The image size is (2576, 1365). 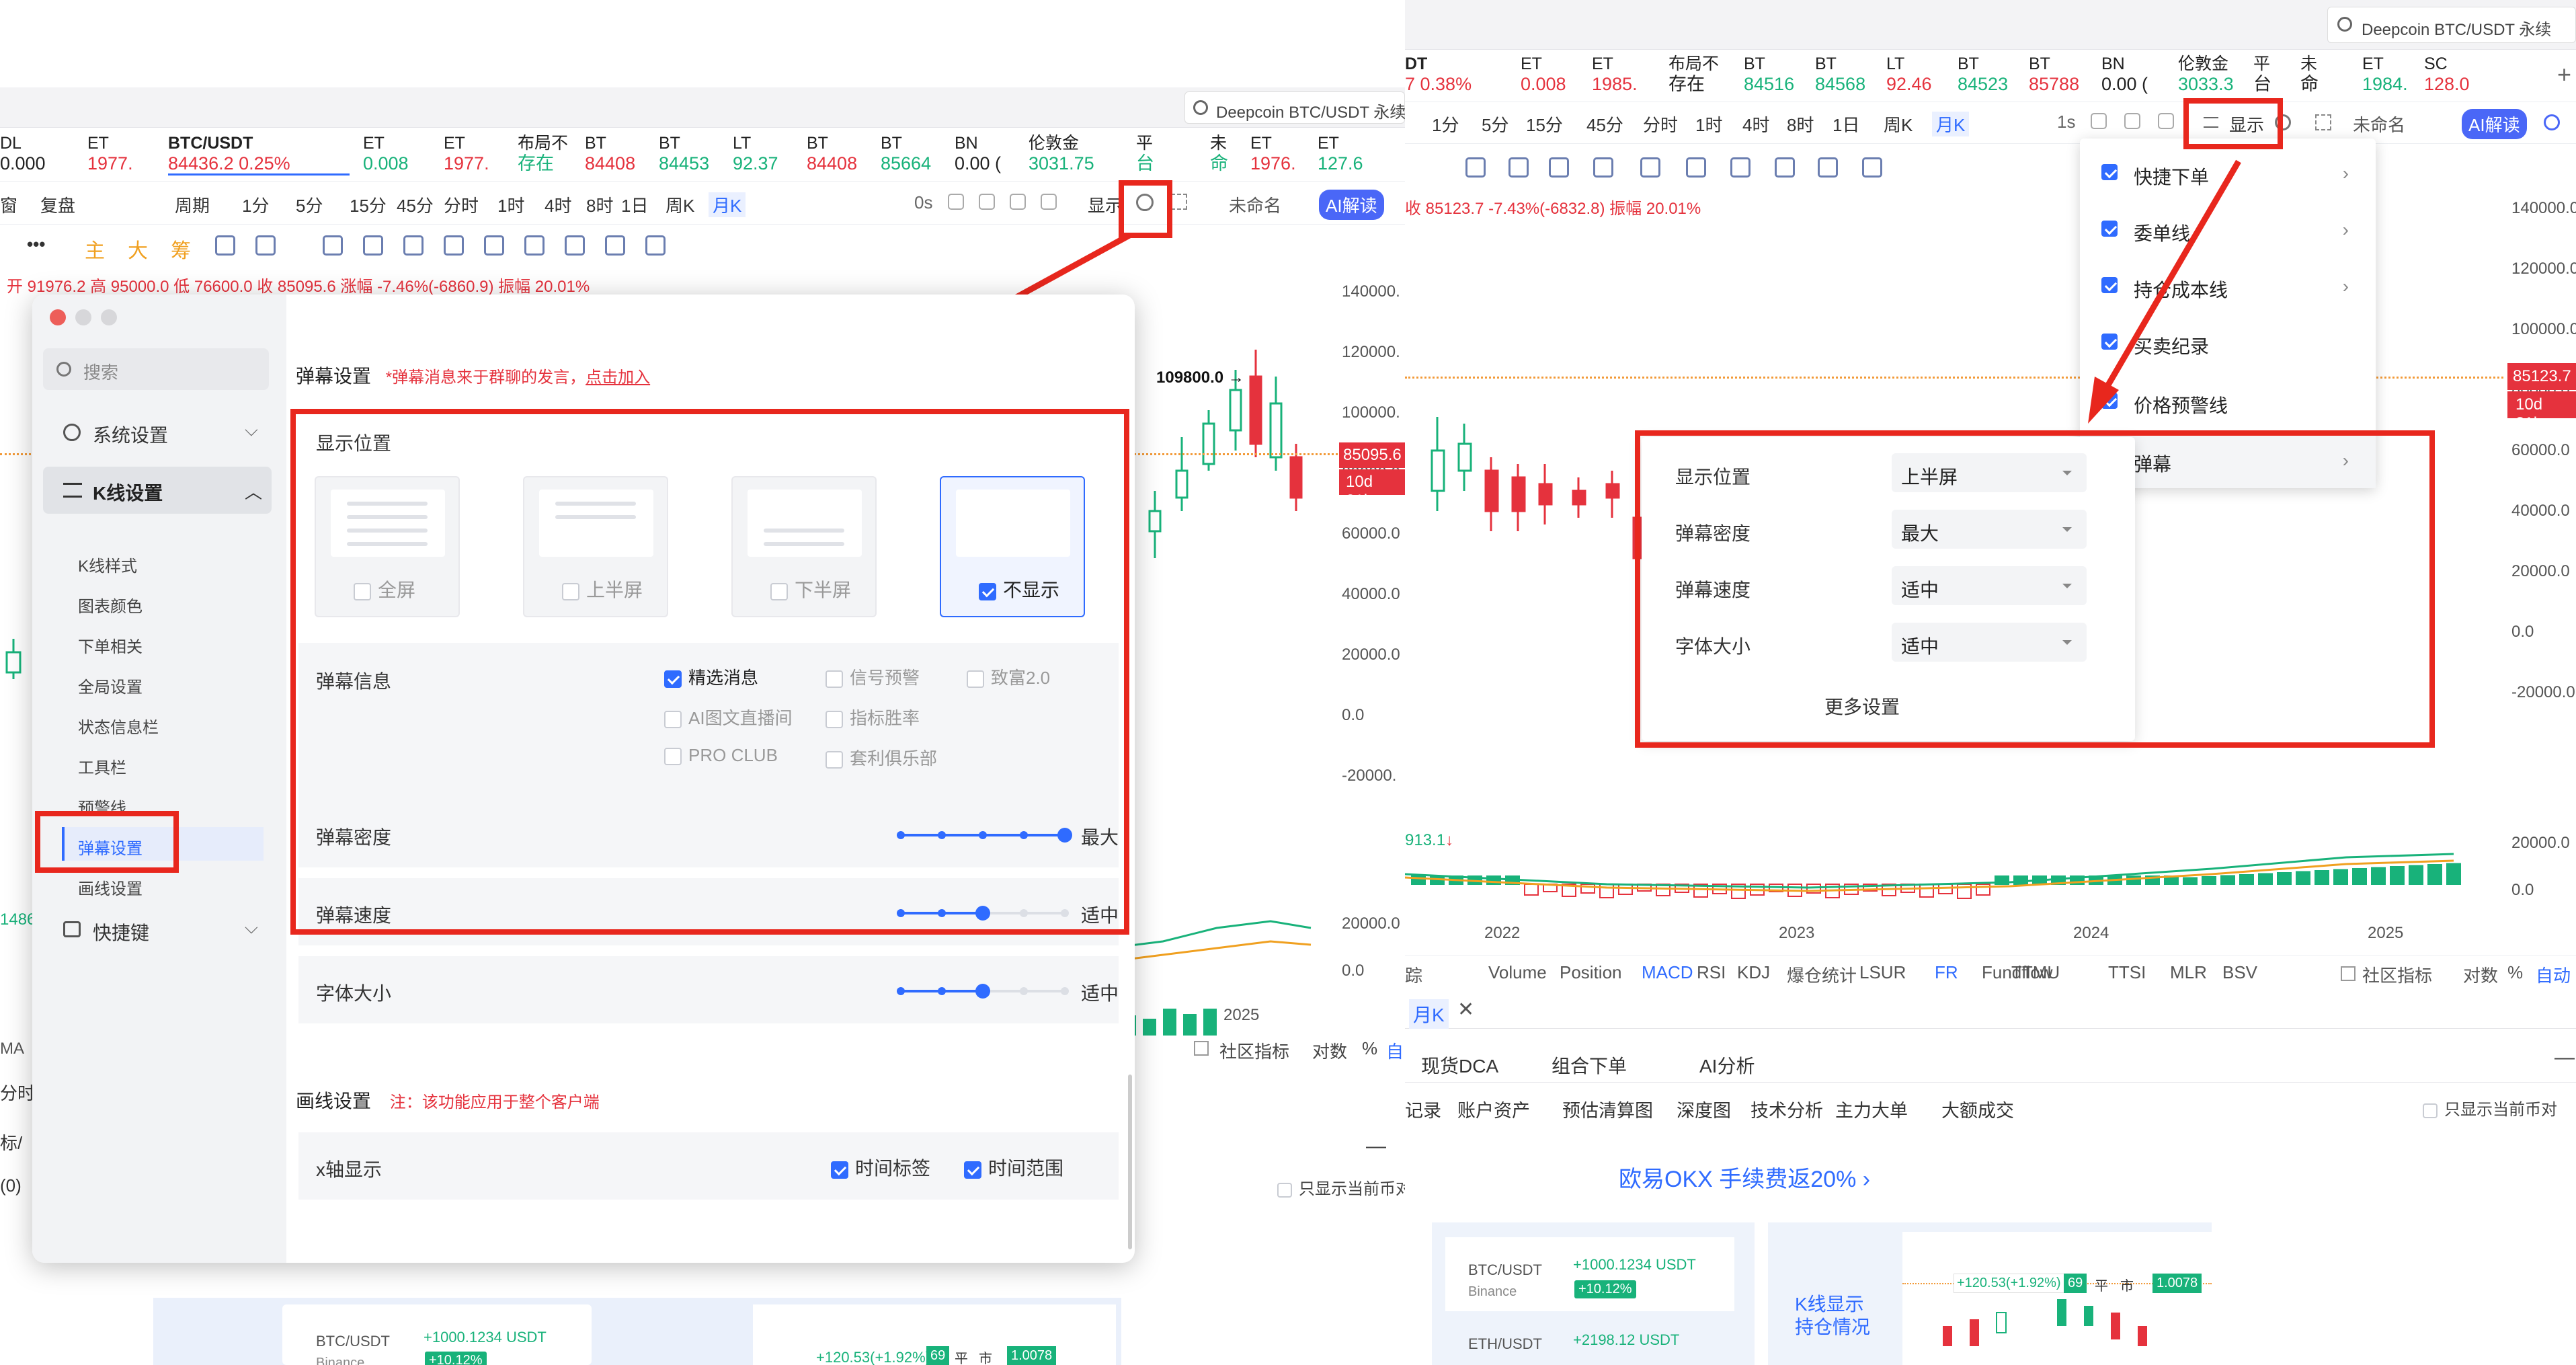 What do you see at coordinates (2385, 74) in the screenshot?
I see `ticker-item: ET 1984.` at bounding box center [2385, 74].